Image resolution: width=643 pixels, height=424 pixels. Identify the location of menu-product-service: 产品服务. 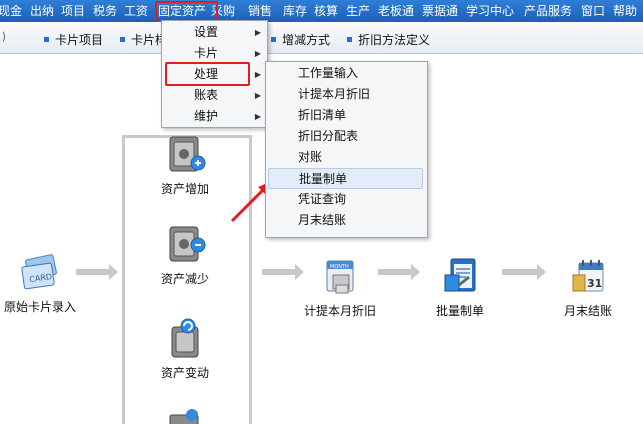
(548, 11).